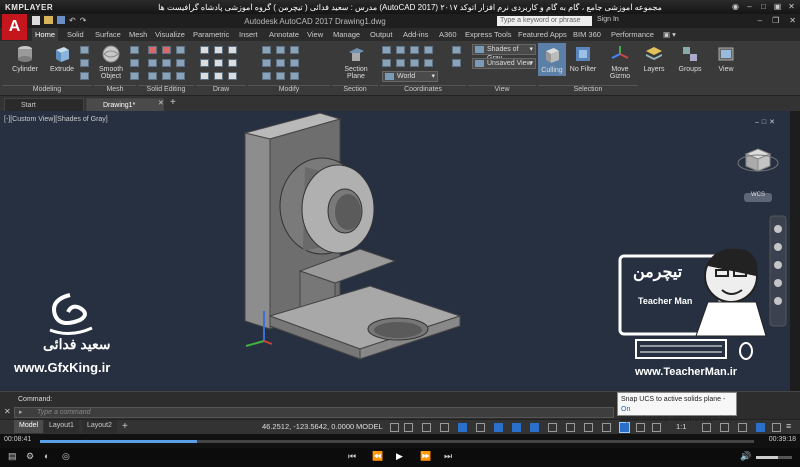 This screenshot has height=467, width=800. What do you see at coordinates (280, 50) in the screenshot?
I see `rotate-icon` at bounding box center [280, 50].